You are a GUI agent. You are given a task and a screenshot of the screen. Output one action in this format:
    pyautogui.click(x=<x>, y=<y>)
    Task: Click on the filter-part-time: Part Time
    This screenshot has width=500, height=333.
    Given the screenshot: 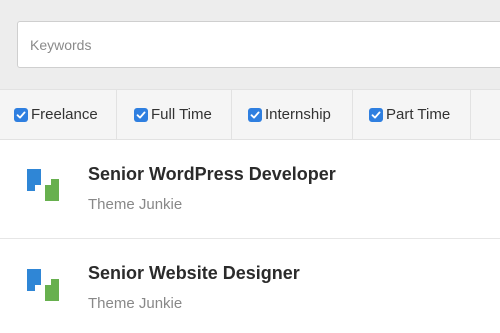 What is the action you would take?
    pyautogui.click(x=412, y=114)
    